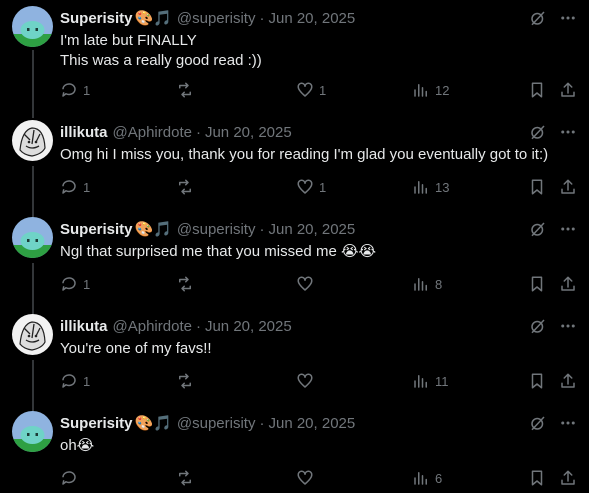 The image size is (589, 493). What do you see at coordinates (439, 284) in the screenshot?
I see `view-count: 8` at bounding box center [439, 284].